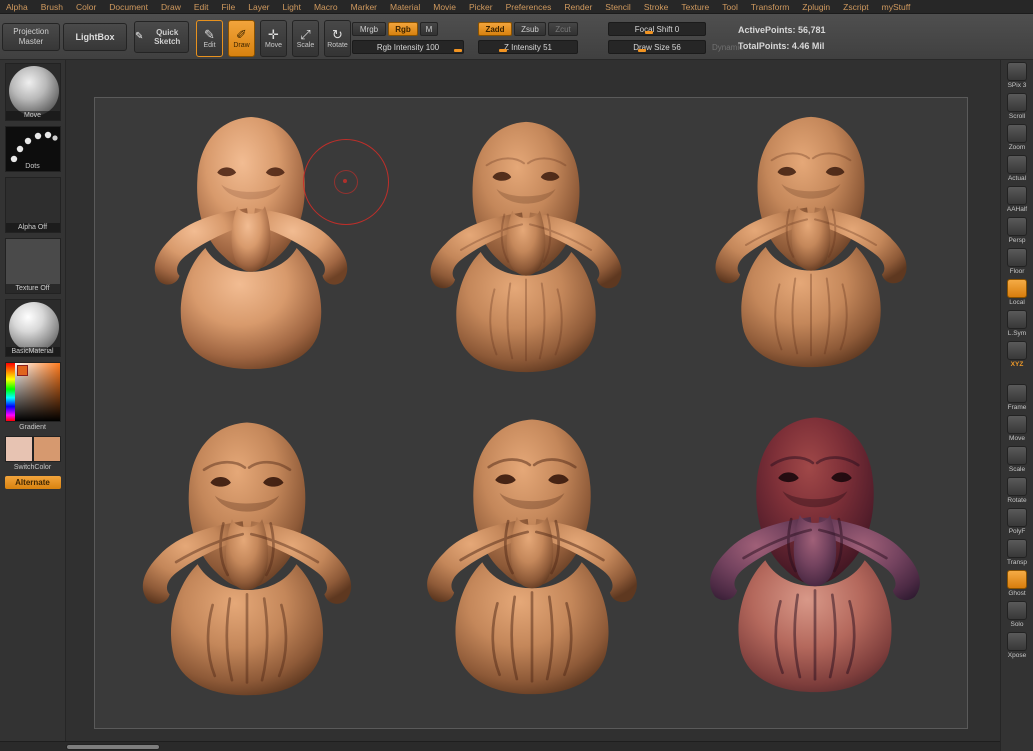 The image size is (1033, 751). I want to click on menu-item: Zscript, so click(856, 7).